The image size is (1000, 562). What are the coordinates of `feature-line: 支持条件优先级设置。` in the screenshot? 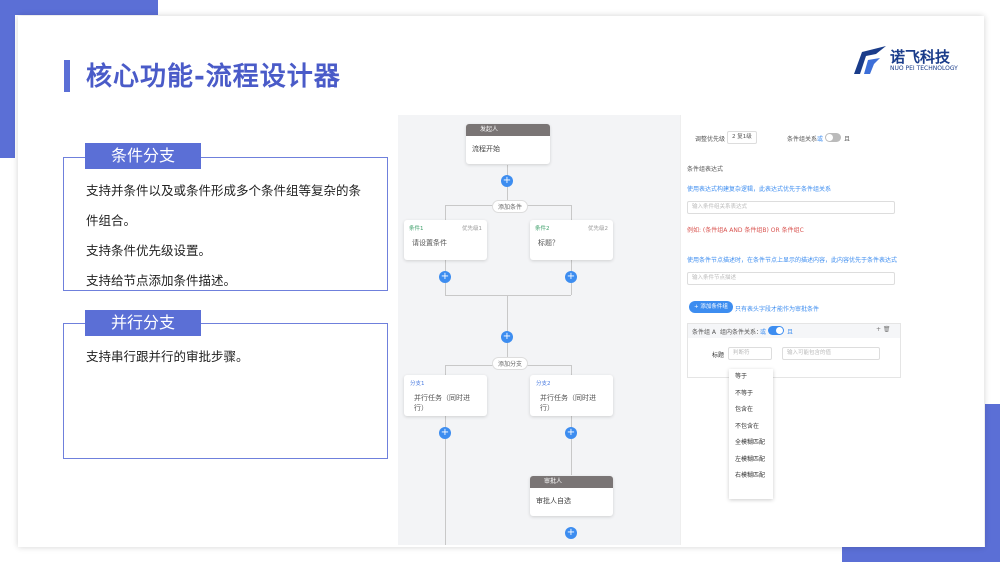 It's located at (149, 250).